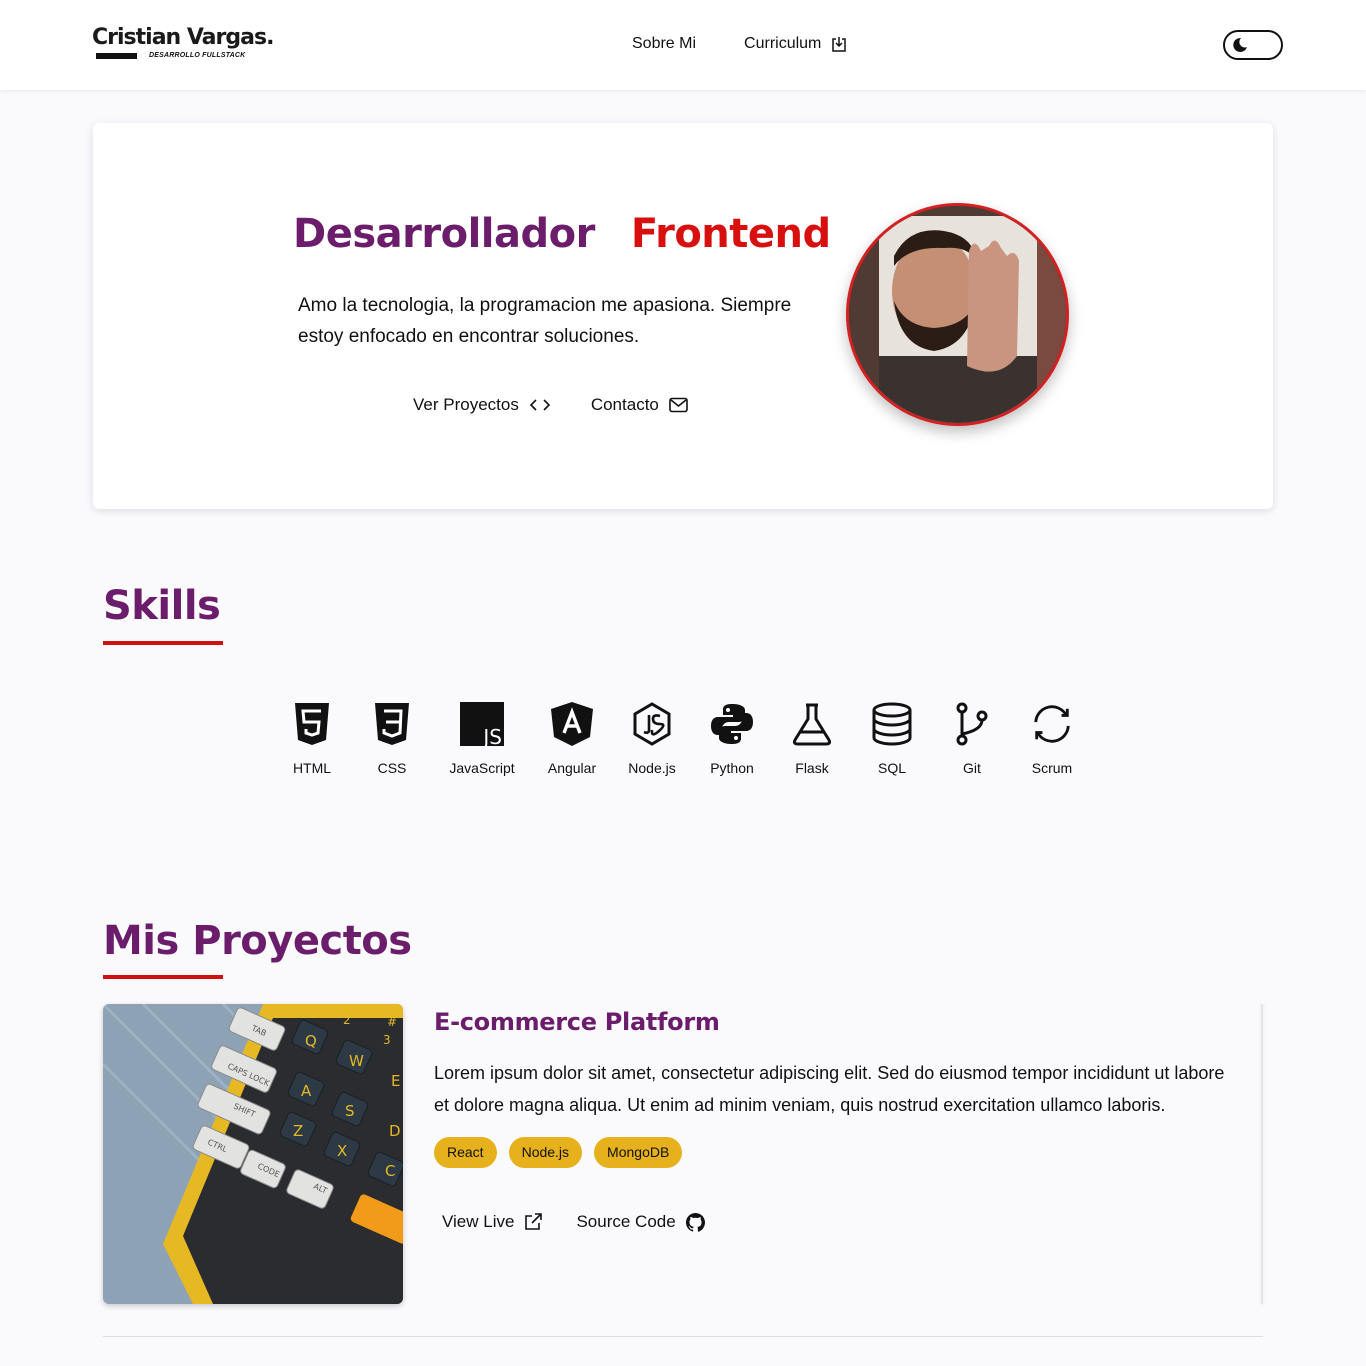 This screenshot has height=1366, width=1366. I want to click on refresh-icon, so click(1052, 724).